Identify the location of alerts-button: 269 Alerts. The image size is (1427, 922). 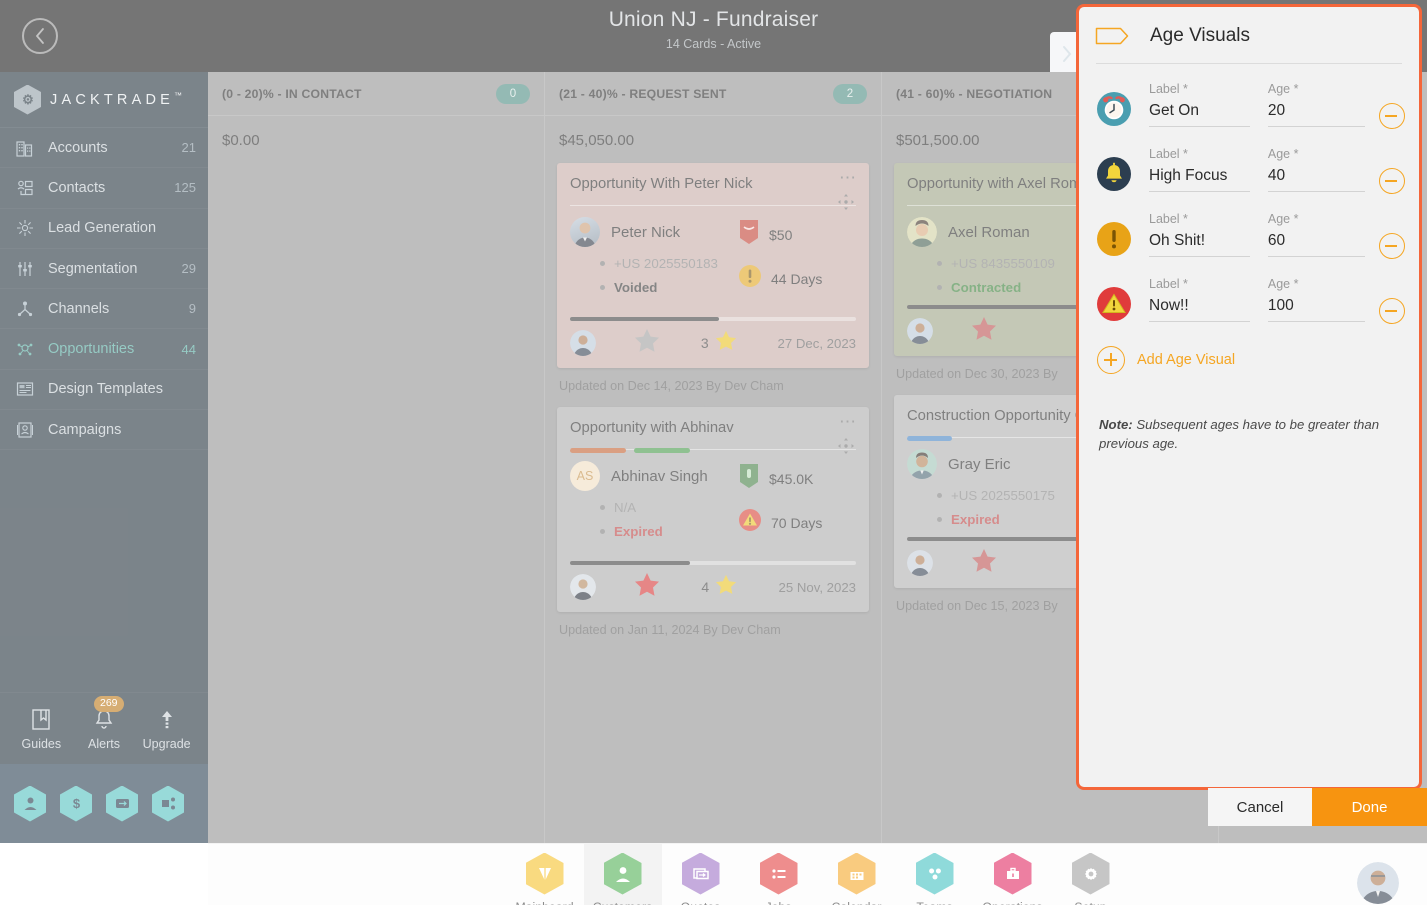
(104, 723).